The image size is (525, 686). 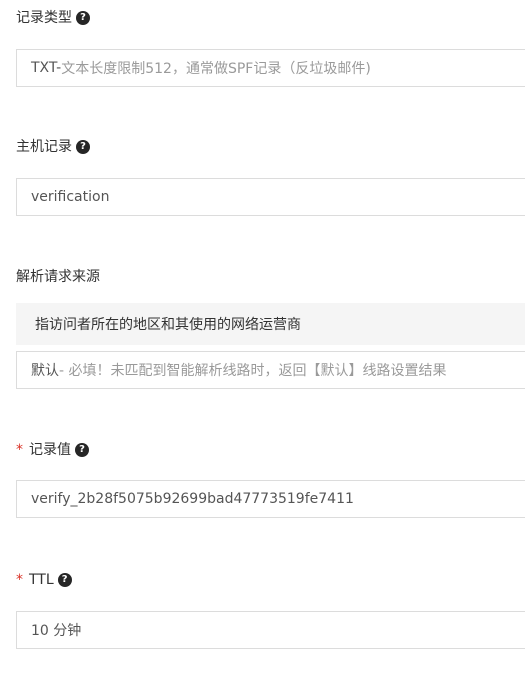 I want to click on record-value-value: verify_2b28f5075b92699bad47773519fe7411, so click(x=192, y=499).